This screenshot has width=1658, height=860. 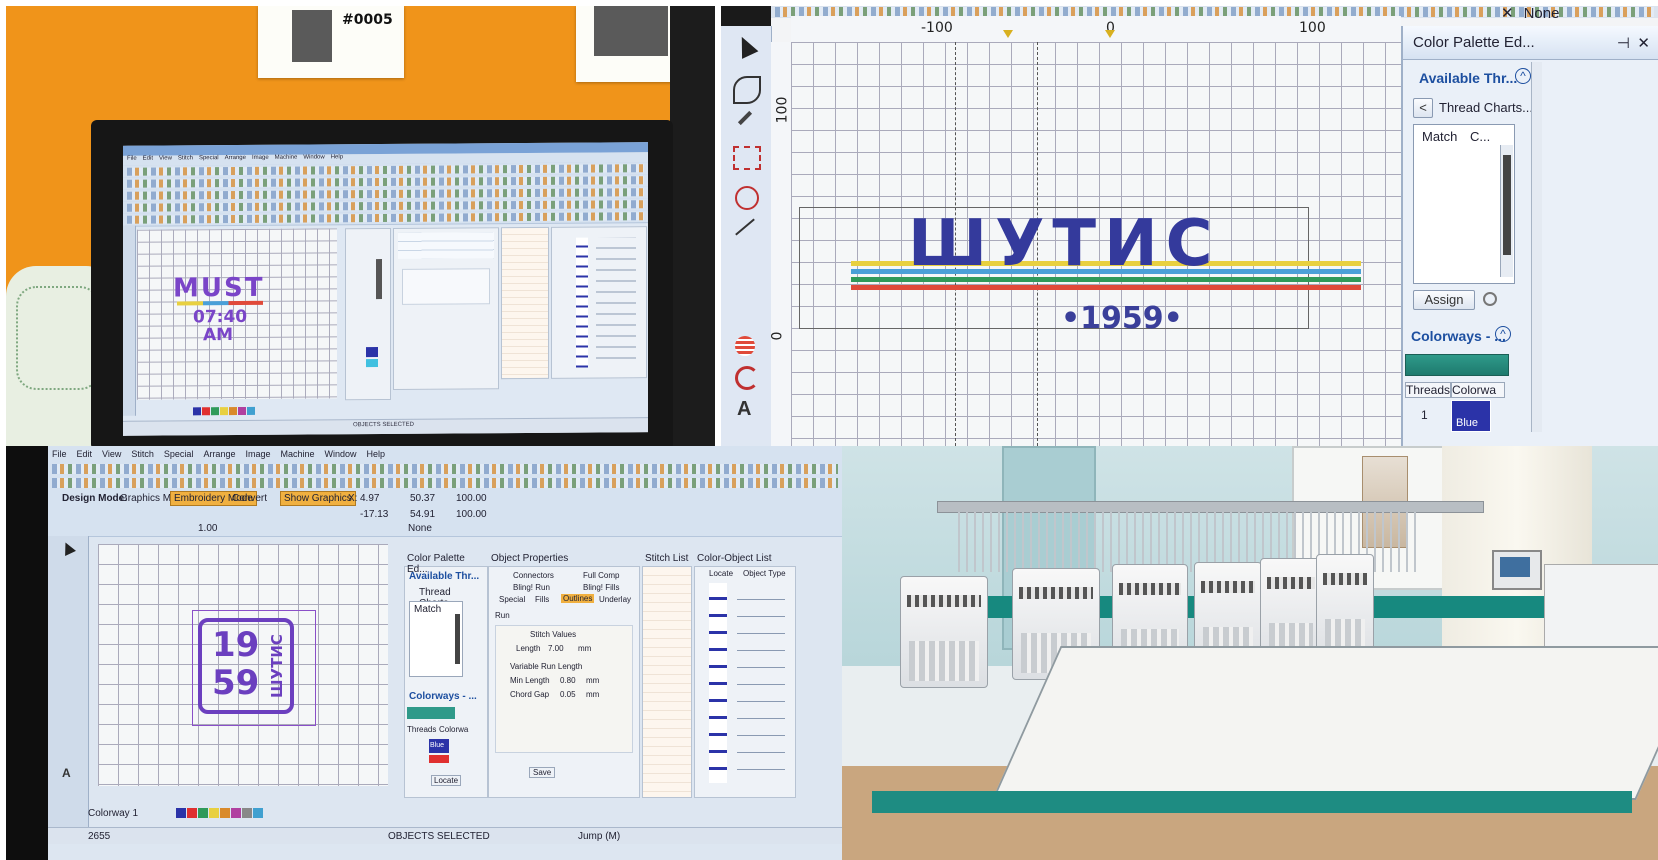 I want to click on assign-button: Assign, so click(x=1444, y=300).